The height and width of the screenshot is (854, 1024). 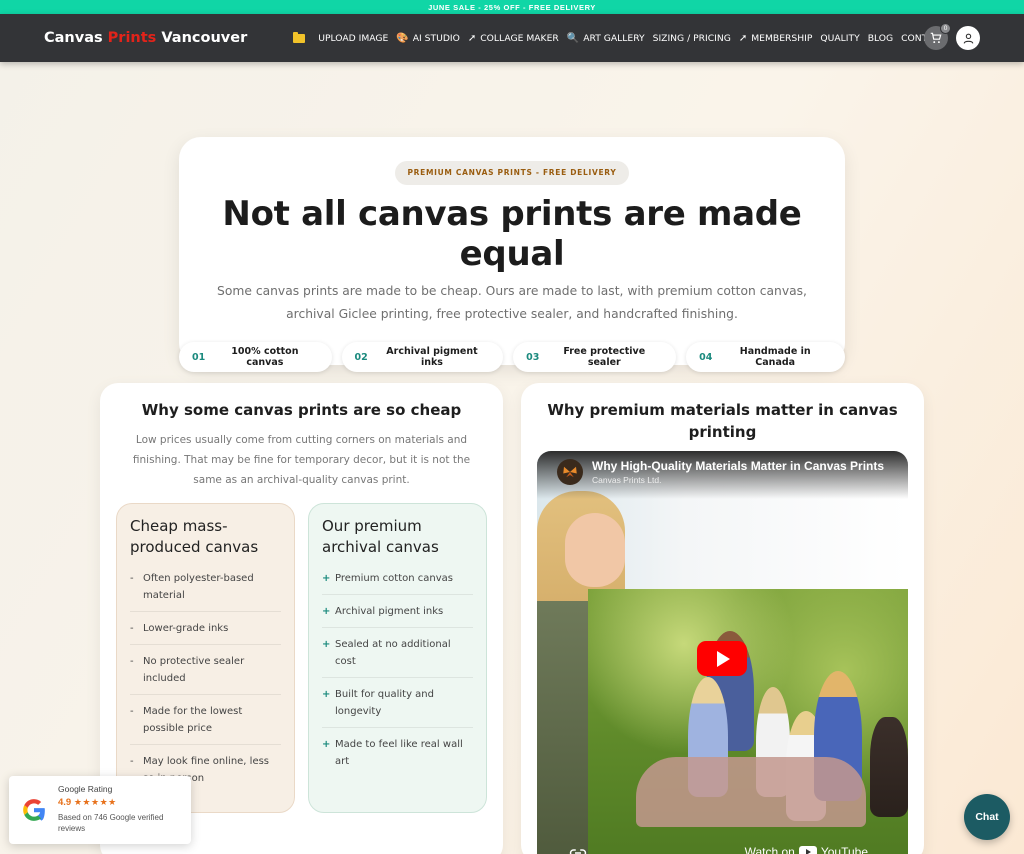 What do you see at coordinates (402, 38) in the screenshot?
I see `palette-icon: 🎨` at bounding box center [402, 38].